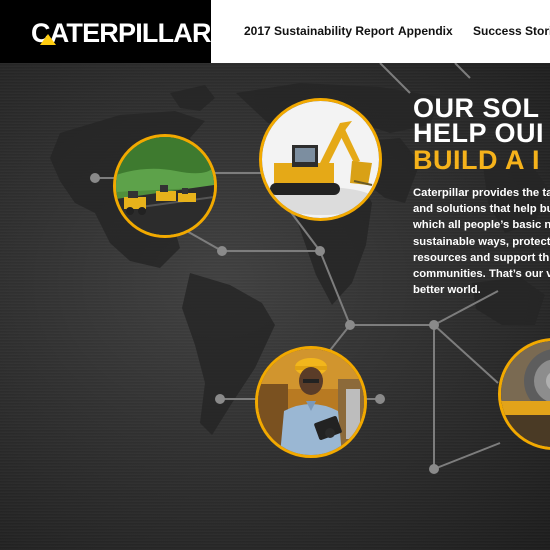 Image resolution: width=550 pixels, height=550 pixels. I want to click on paragraph-line: better world., so click(447, 290).